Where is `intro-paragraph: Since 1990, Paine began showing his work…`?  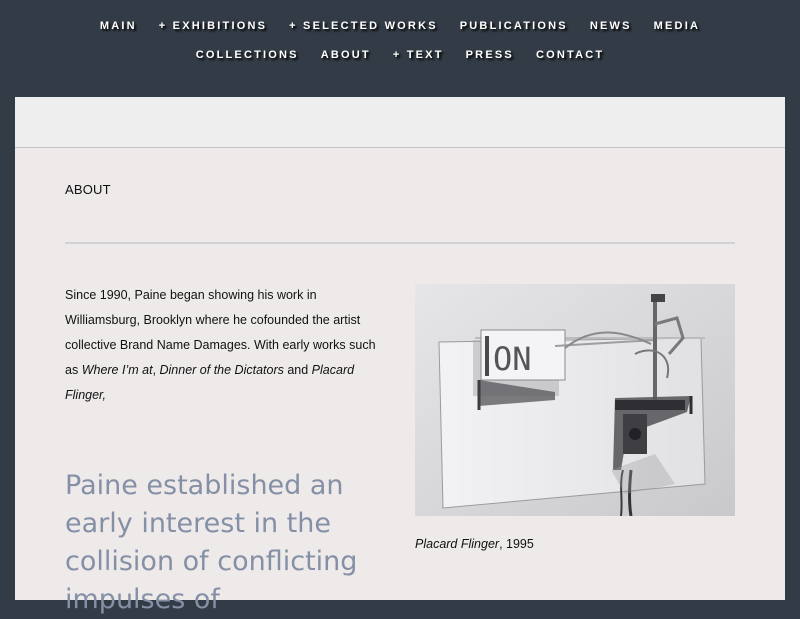
intro-paragraph: Since 1990, Paine began showing his work… is located at coordinates (225, 345).